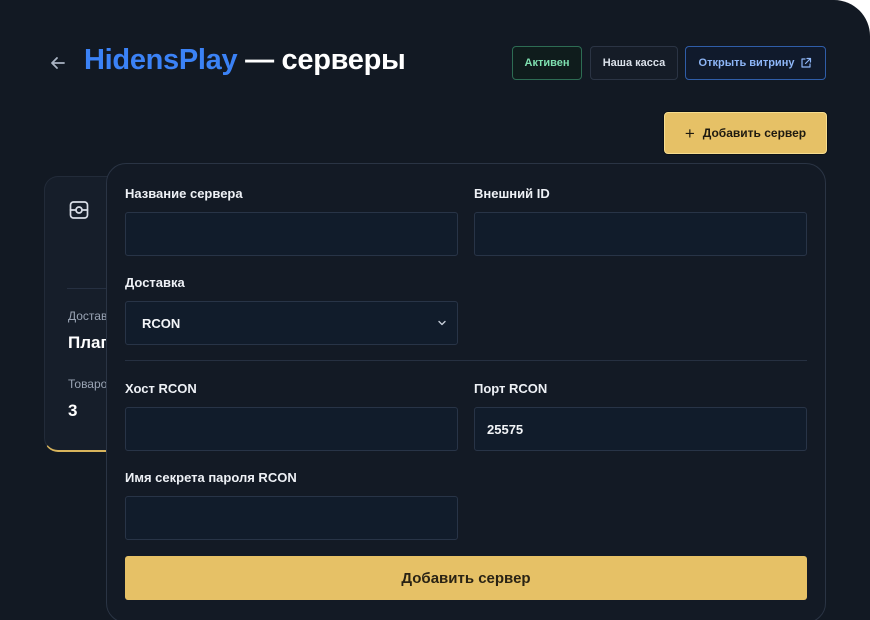 Image resolution: width=870 pixels, height=620 pixels. What do you see at coordinates (689, 133) in the screenshot?
I see `plus-icon: +` at bounding box center [689, 133].